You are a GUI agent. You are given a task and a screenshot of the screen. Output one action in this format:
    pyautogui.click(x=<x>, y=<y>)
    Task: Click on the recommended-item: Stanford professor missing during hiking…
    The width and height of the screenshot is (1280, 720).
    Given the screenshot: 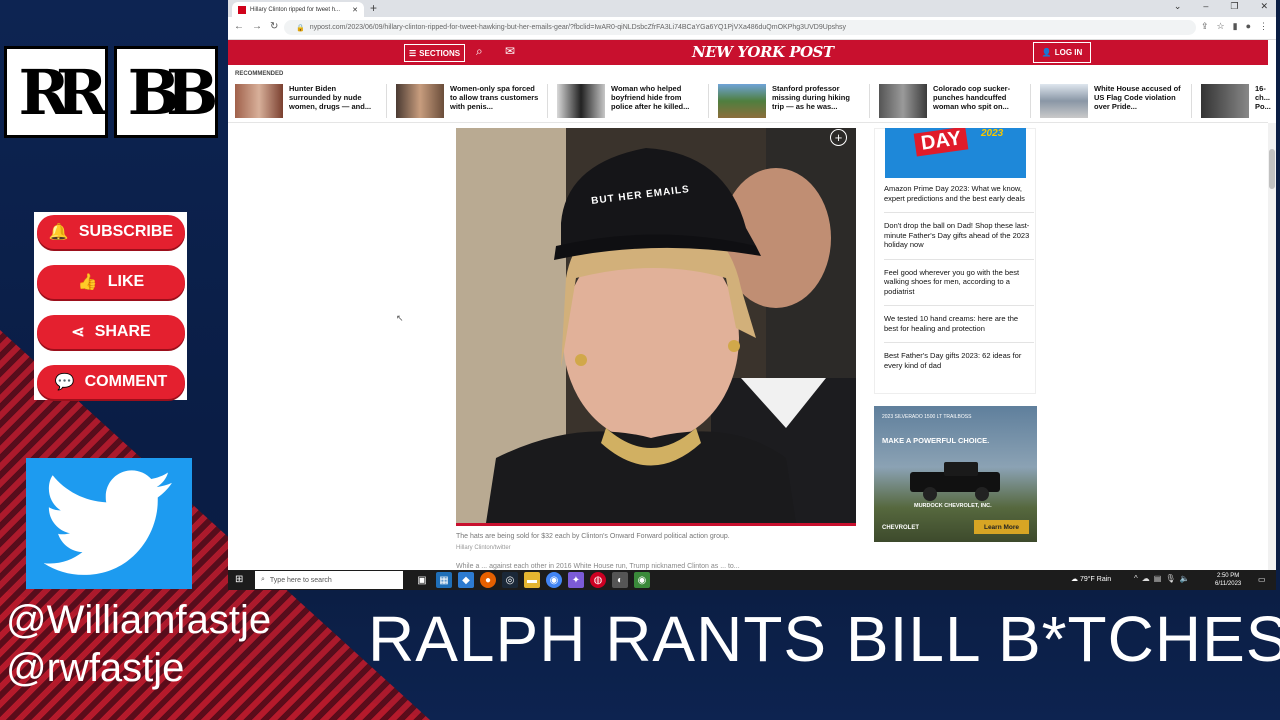 What is the action you would take?
    pyautogui.click(x=790, y=101)
    